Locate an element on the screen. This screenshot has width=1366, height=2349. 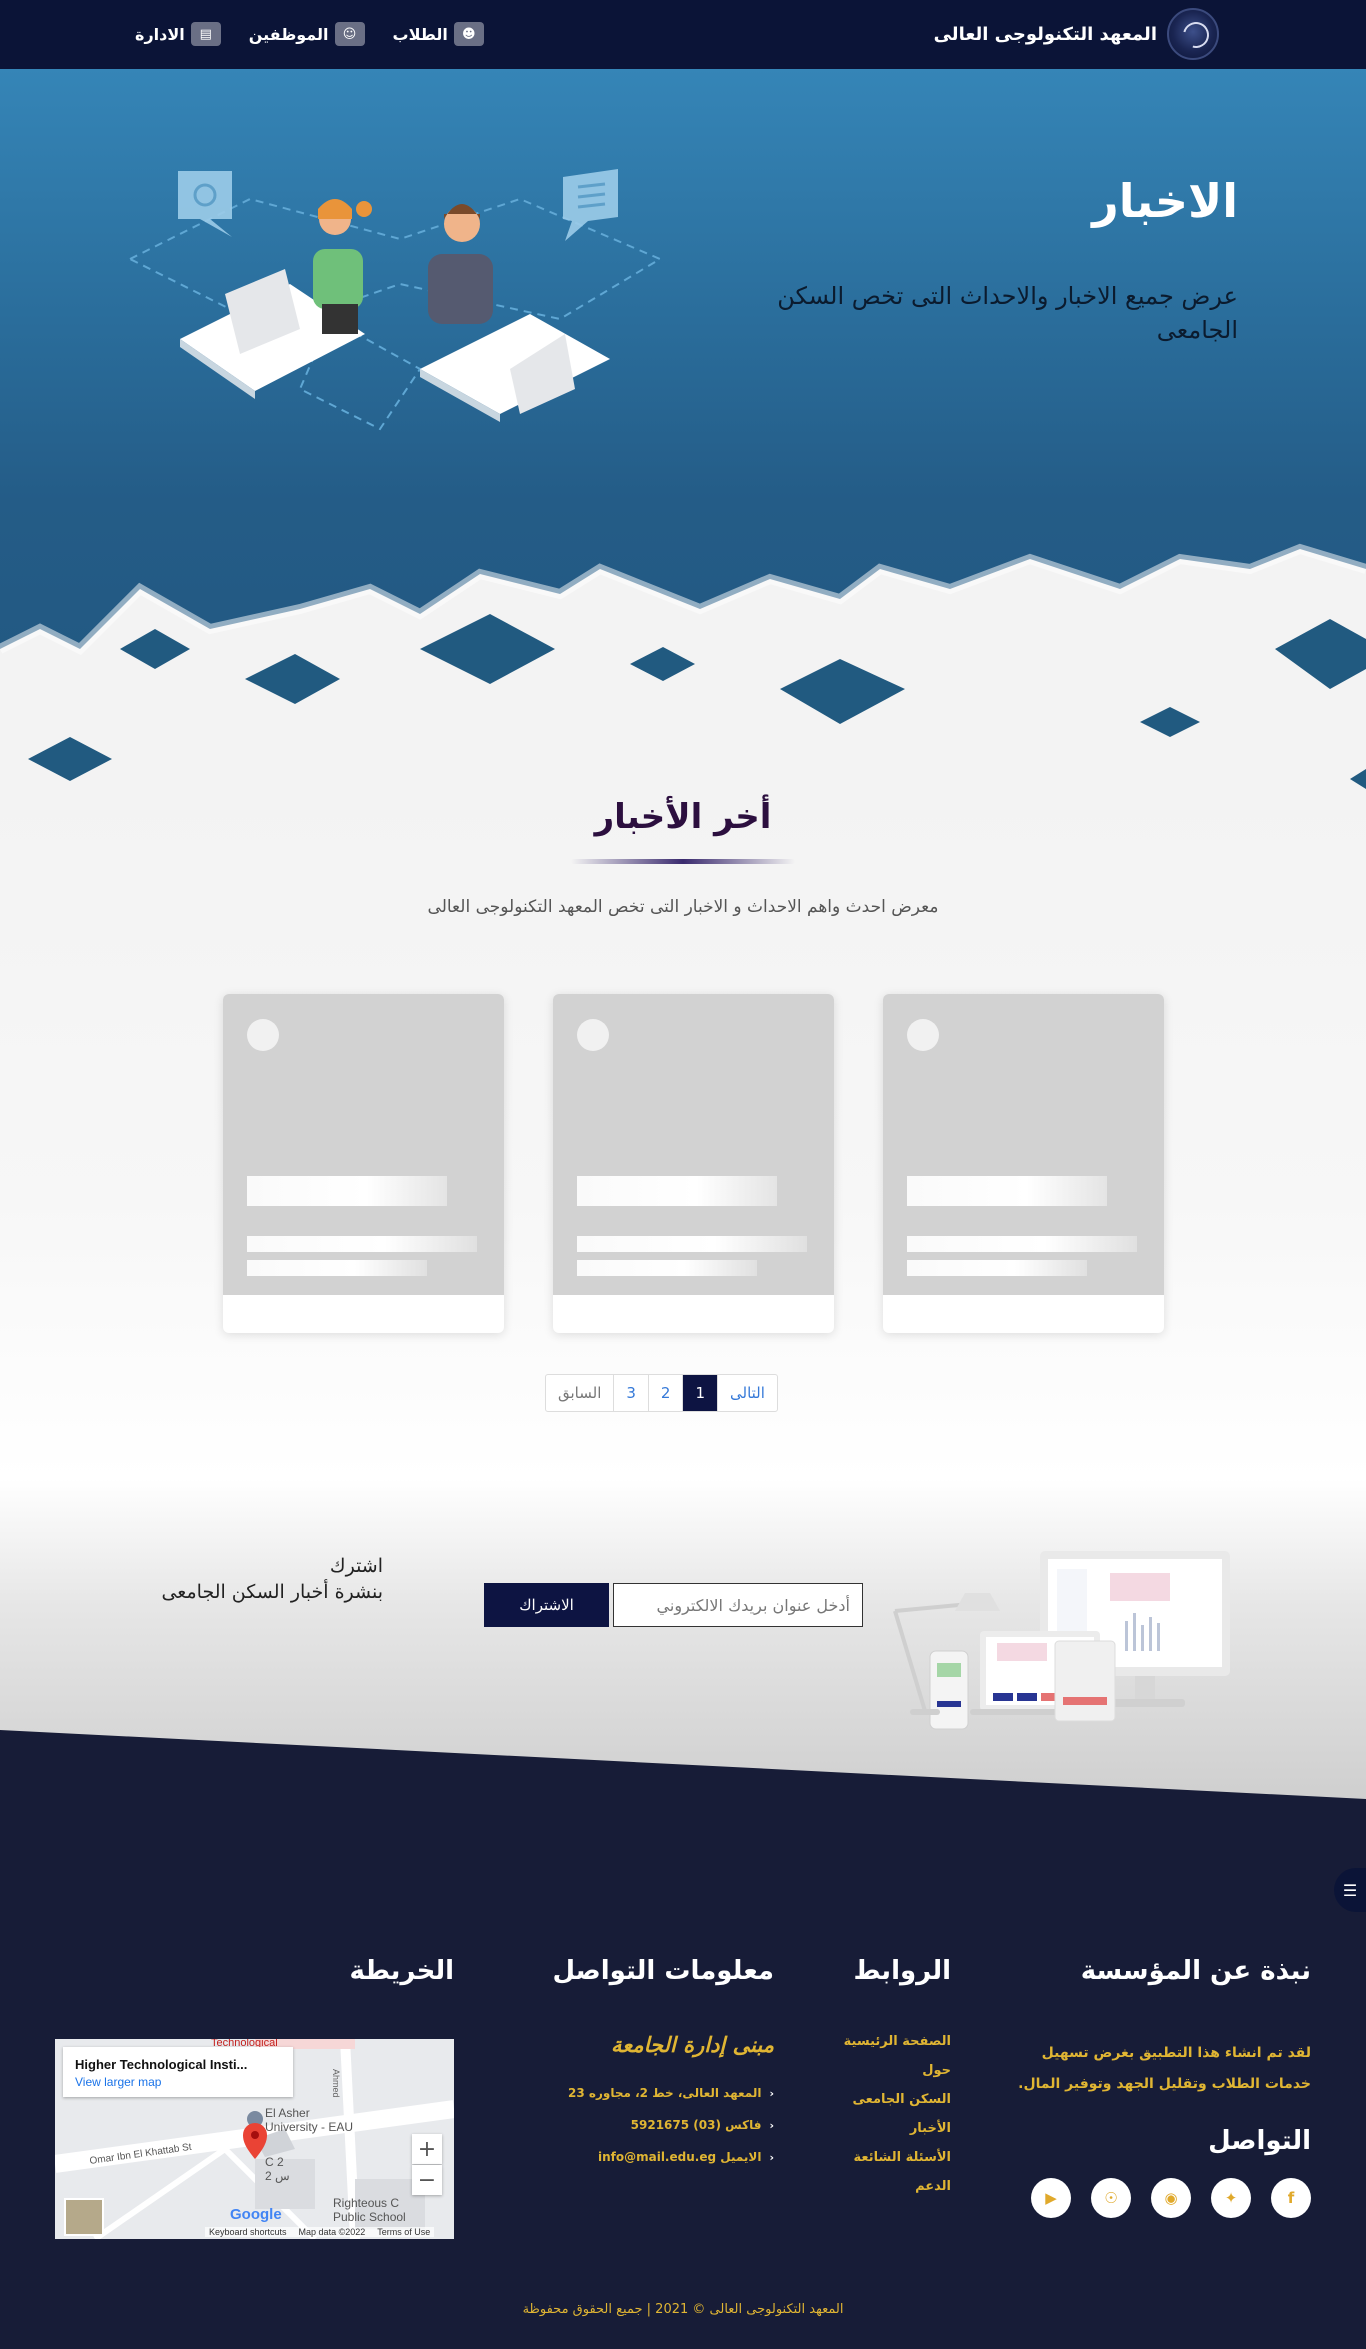
contact-email: ‹ الايميل info@mail.edu.eg is located at coordinates (686, 2157).